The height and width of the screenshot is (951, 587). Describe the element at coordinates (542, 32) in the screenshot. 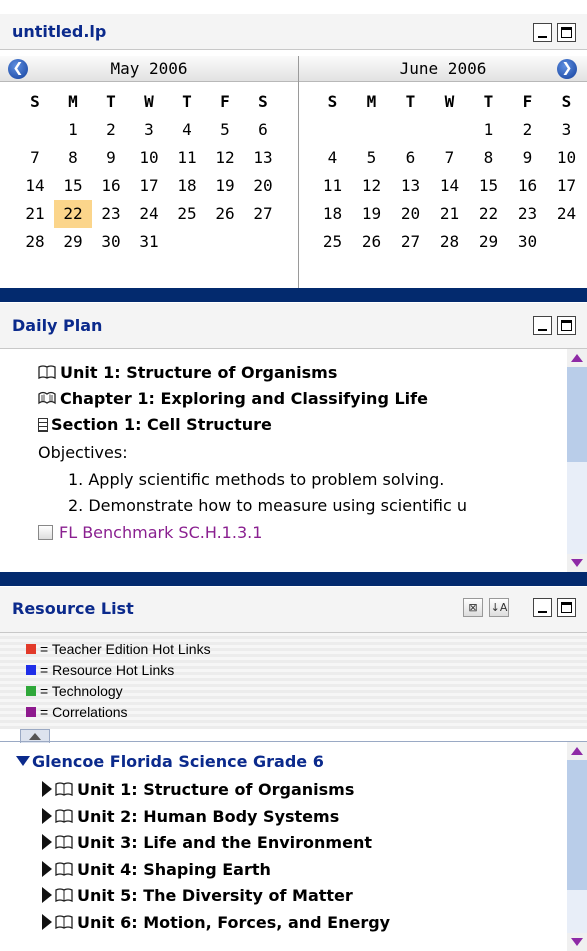

I see `minimize-button` at that location.